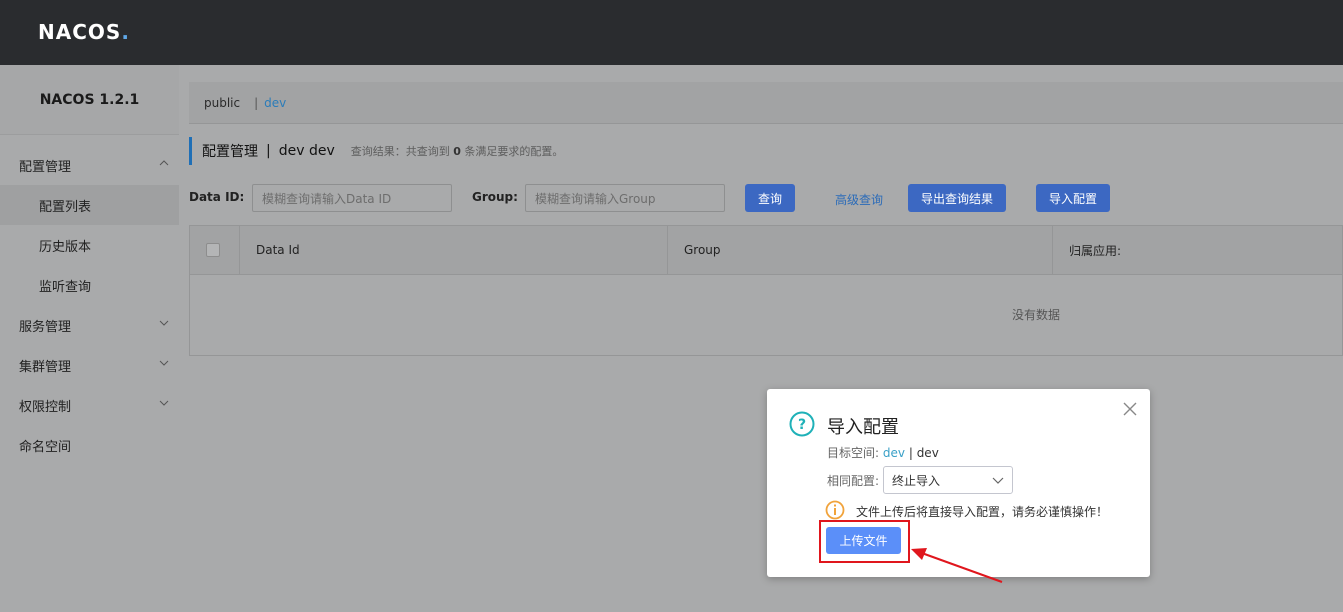  What do you see at coordinates (860, 250) in the screenshot?
I see `column-header-group: Group` at bounding box center [860, 250].